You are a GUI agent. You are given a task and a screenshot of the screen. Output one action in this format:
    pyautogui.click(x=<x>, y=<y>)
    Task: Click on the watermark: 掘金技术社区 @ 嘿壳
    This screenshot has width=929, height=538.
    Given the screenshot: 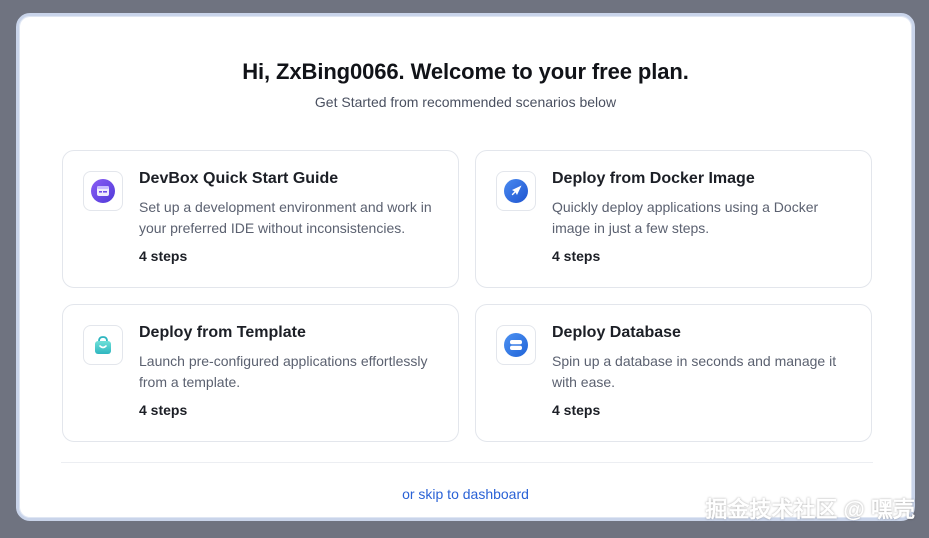 What is the action you would take?
    pyautogui.click(x=810, y=509)
    